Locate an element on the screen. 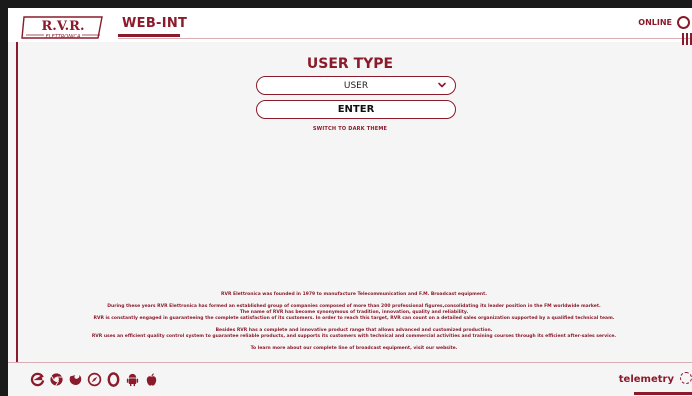 The width and height of the screenshot is (692, 396). apple-icon is located at coordinates (151, 379).